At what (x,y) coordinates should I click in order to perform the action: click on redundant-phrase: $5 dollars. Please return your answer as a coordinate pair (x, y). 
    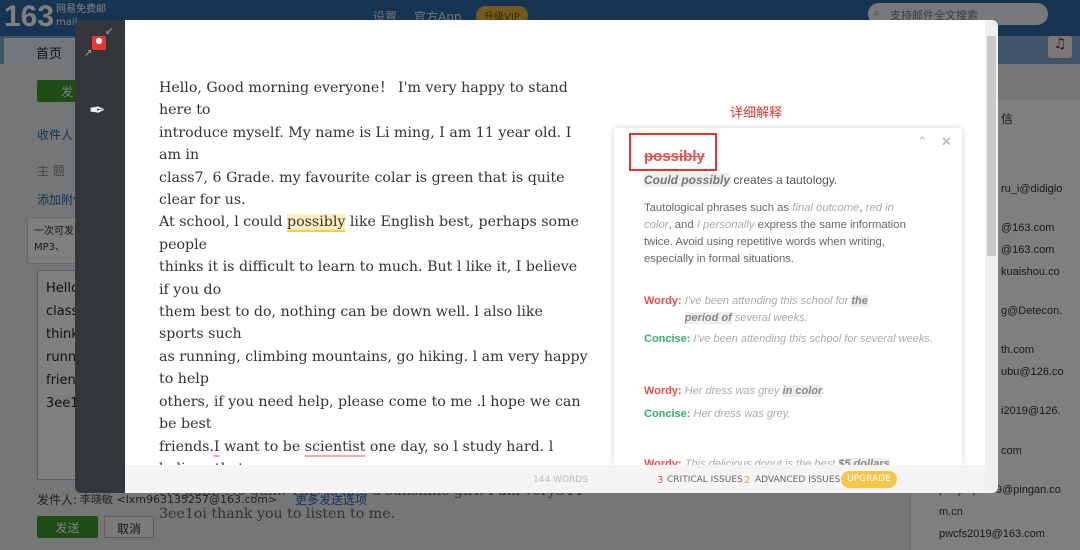
    Looking at the image, I should click on (864, 461).